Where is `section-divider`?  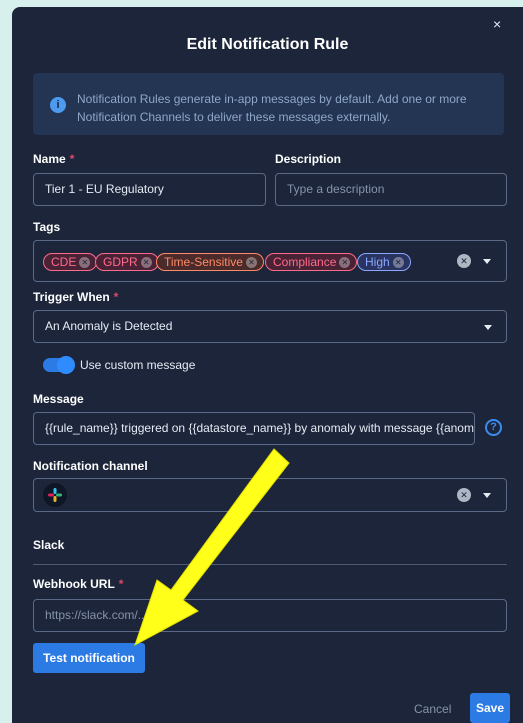 section-divider is located at coordinates (270, 564).